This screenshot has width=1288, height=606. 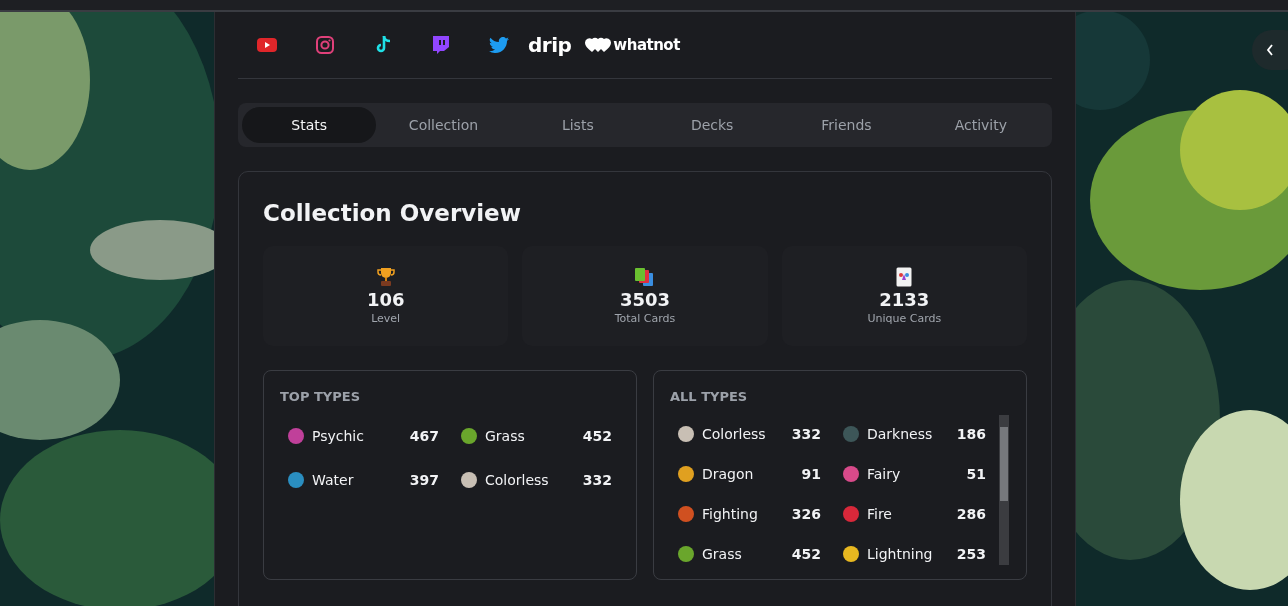 I want to click on tab: Lists, so click(x=577, y=125).